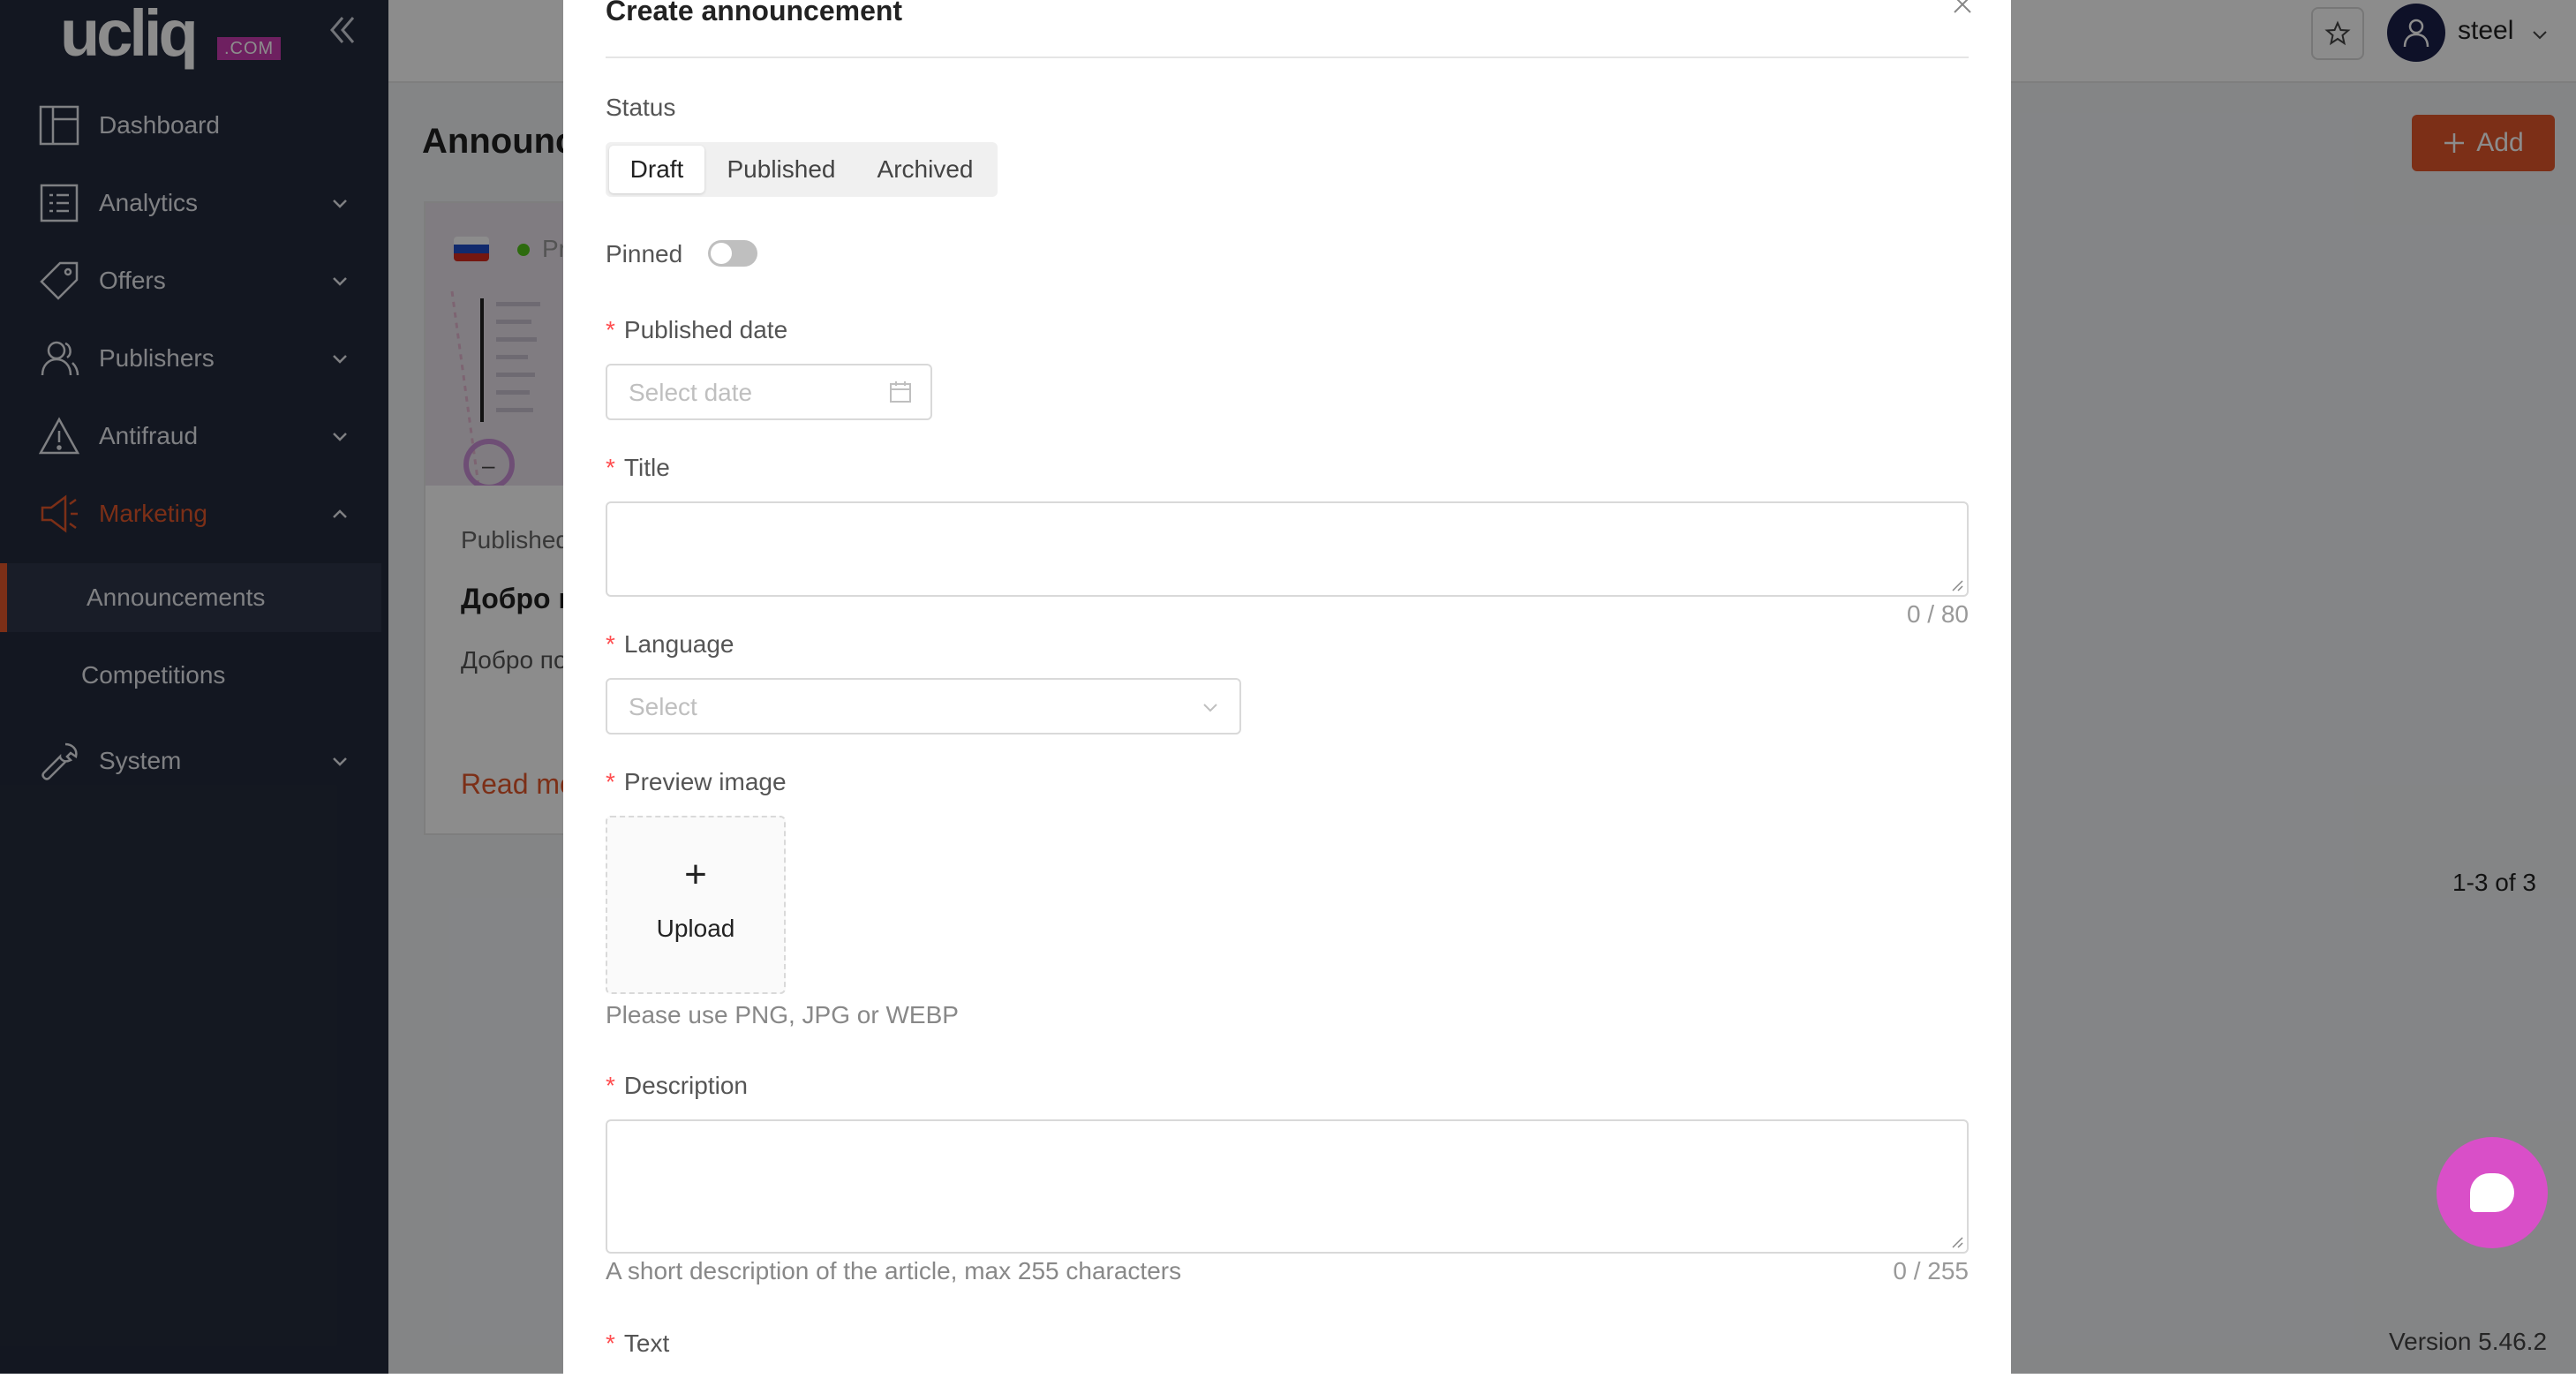  What do you see at coordinates (641, 108) in the screenshot?
I see `status-label: Status` at bounding box center [641, 108].